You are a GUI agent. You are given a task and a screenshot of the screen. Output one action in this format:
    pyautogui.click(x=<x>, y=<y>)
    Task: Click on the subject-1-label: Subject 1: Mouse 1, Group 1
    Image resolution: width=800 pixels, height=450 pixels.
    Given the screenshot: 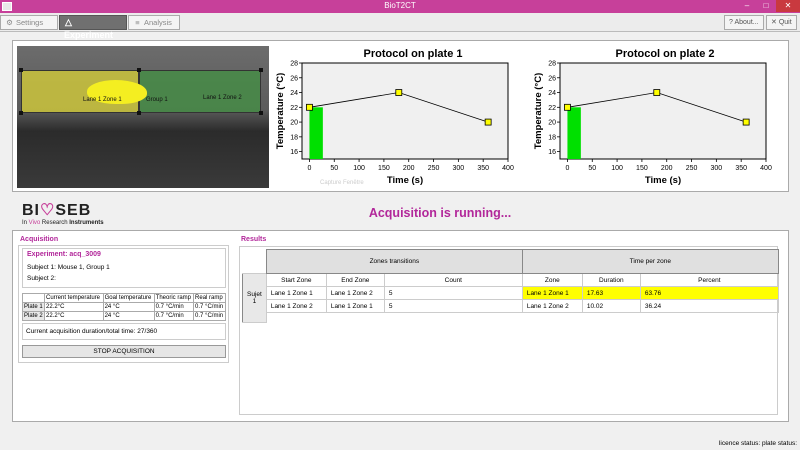 What is the action you would take?
    pyautogui.click(x=68, y=267)
    